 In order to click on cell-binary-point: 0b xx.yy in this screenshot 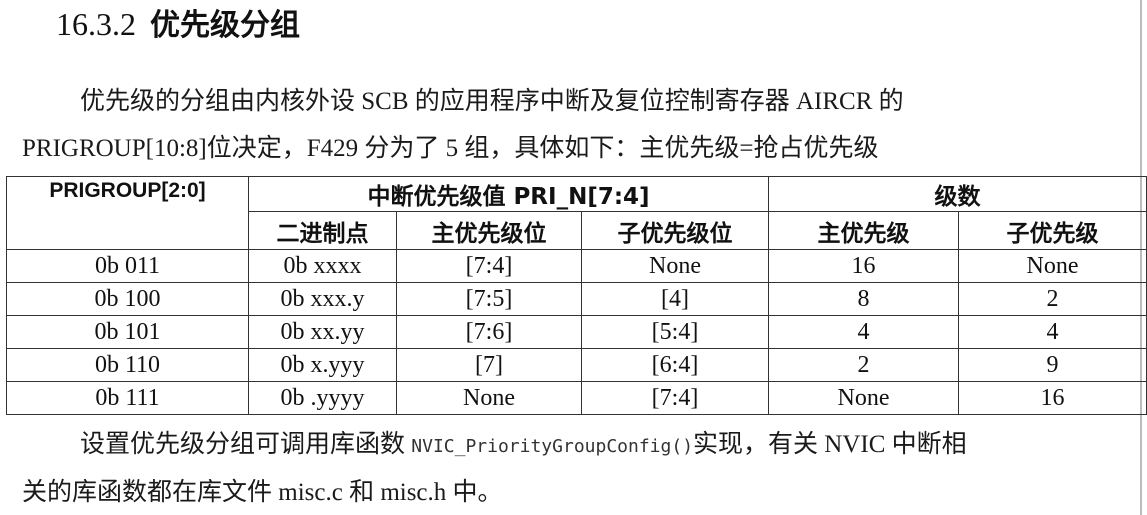, I will do `click(322, 332)`.